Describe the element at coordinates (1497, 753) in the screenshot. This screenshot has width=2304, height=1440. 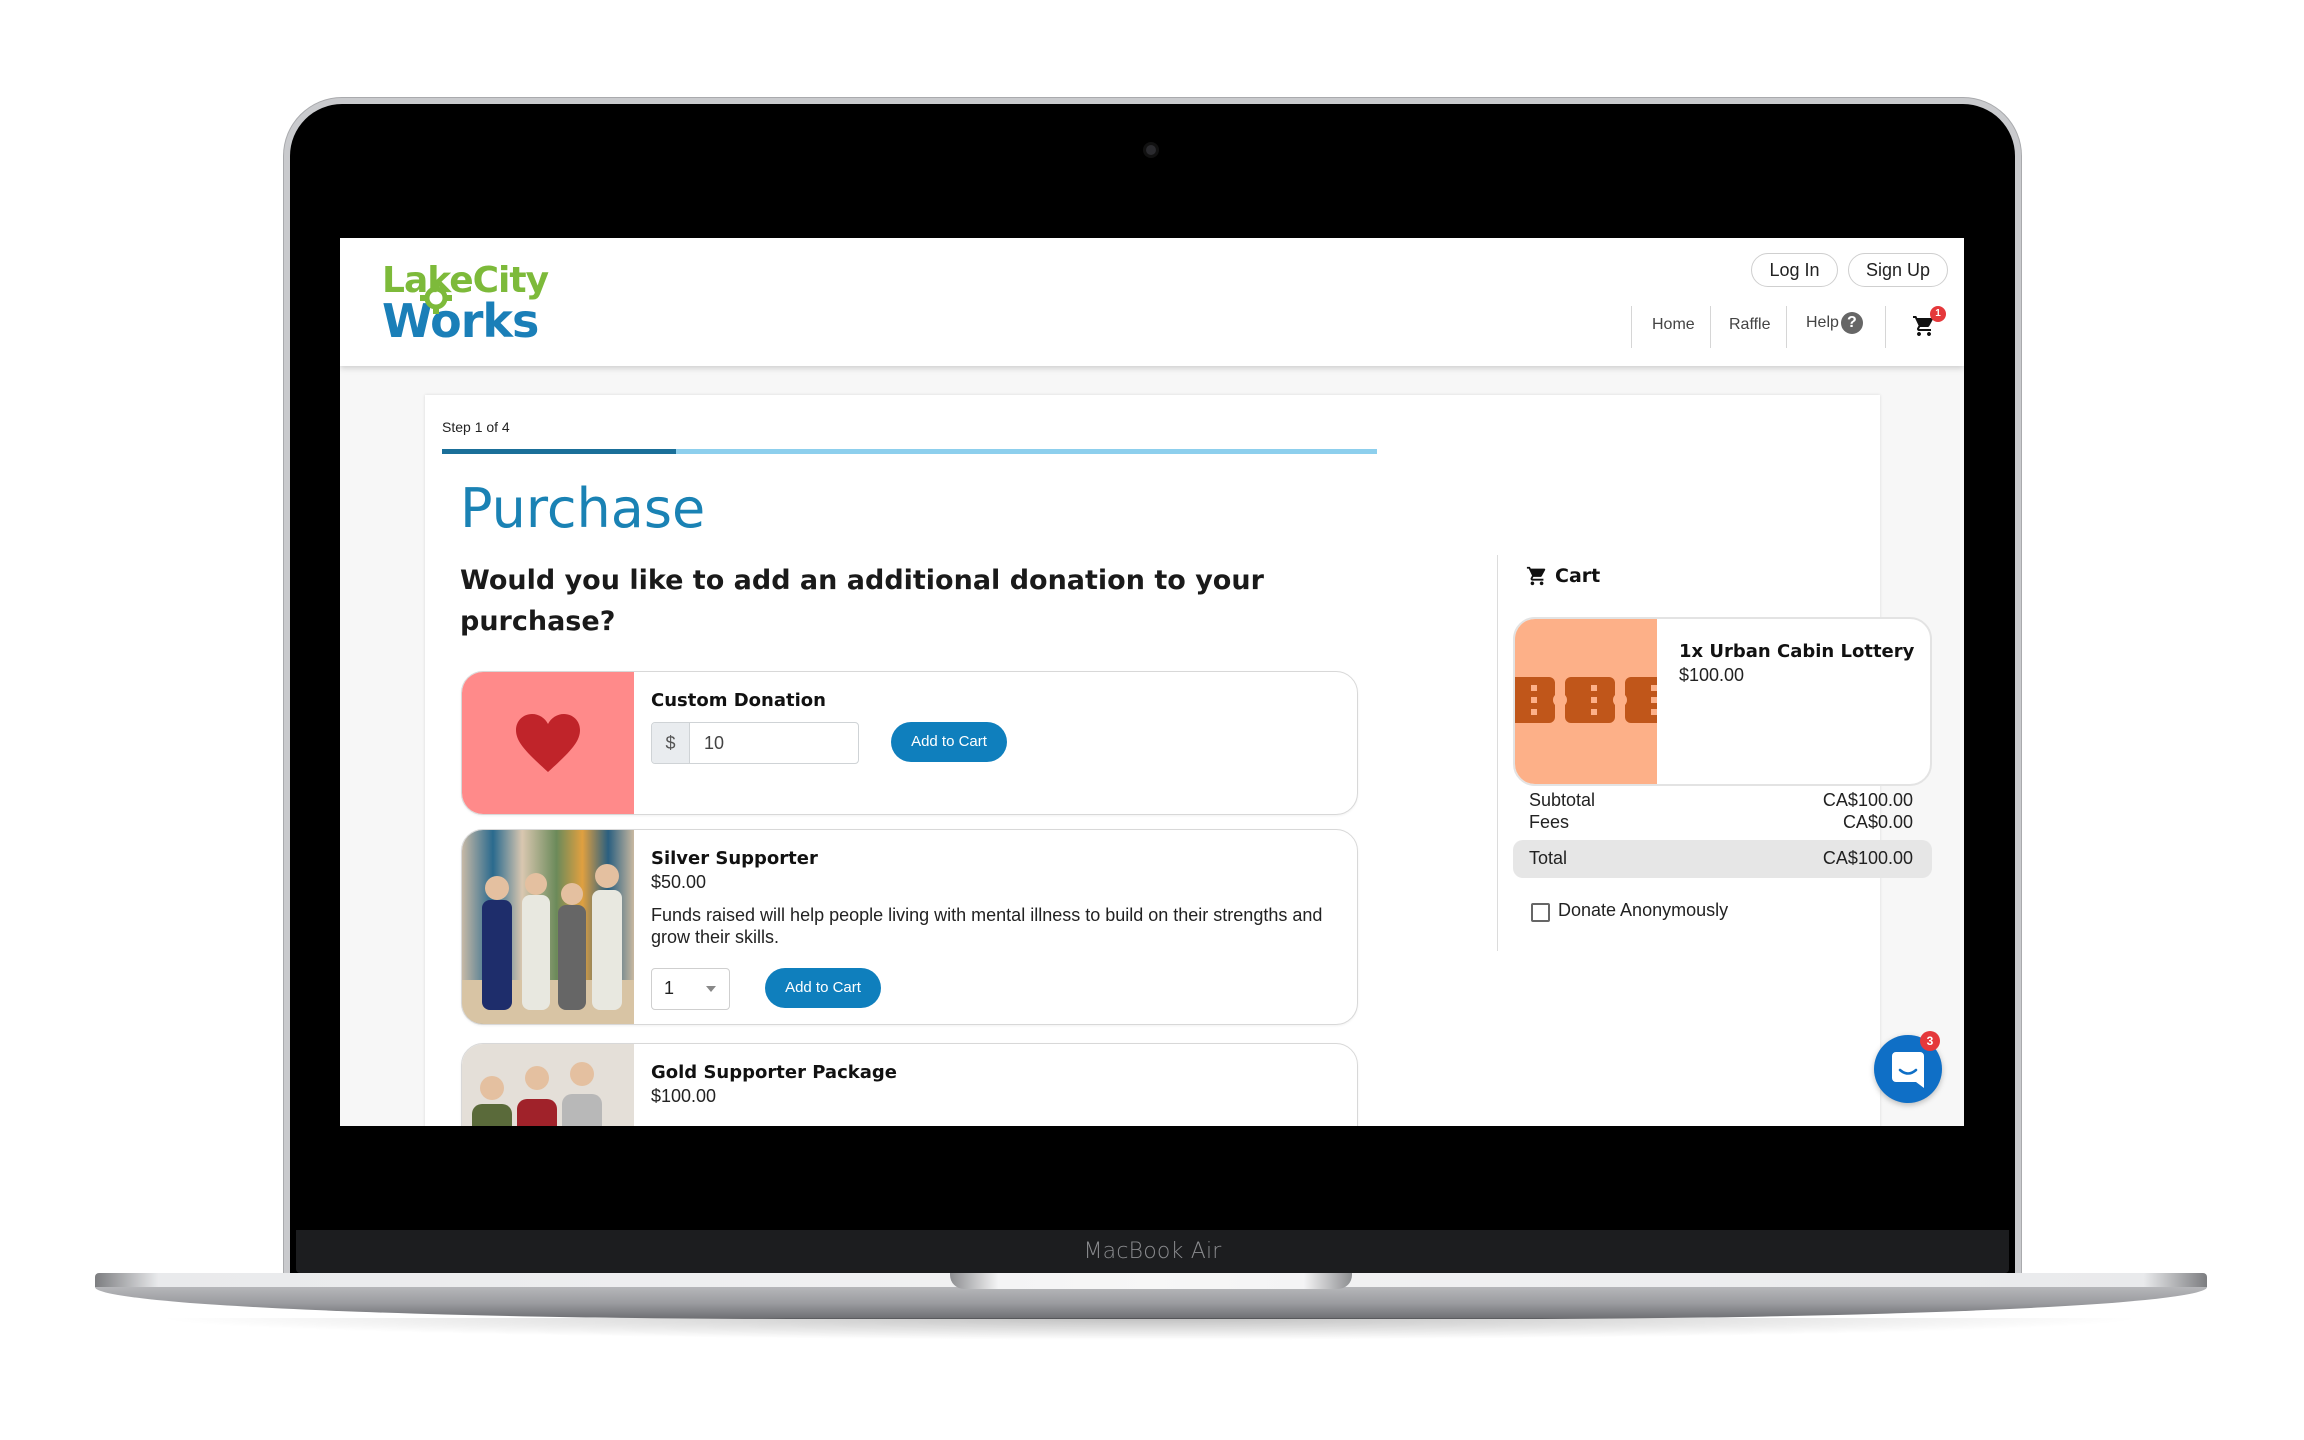
I see `cart-divider` at that location.